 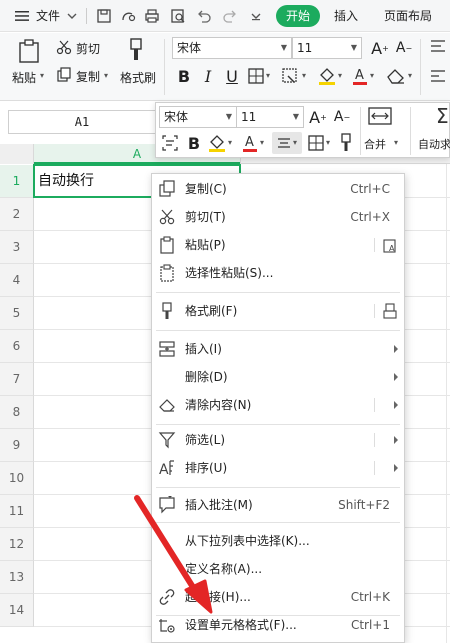 What do you see at coordinates (438, 76) in the screenshot?
I see `align-left-icon` at bounding box center [438, 76].